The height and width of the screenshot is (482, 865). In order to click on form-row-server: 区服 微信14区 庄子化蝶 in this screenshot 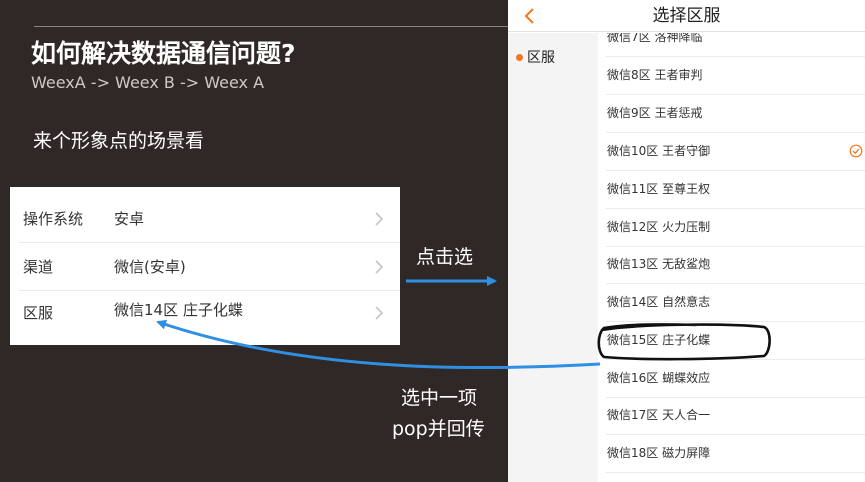, I will do `click(205, 313)`.